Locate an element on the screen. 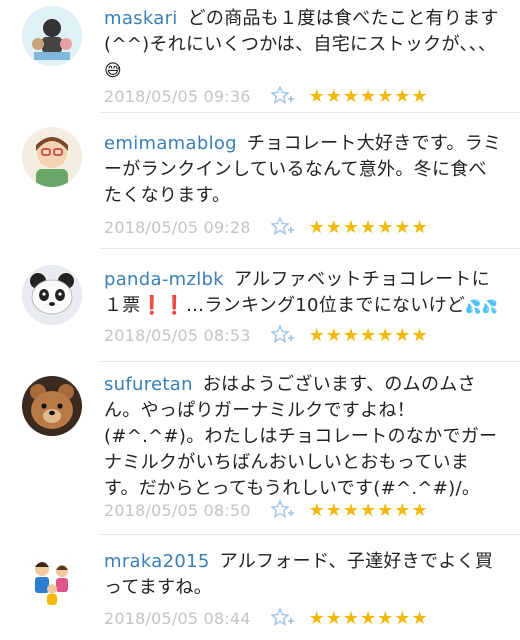  comment-meta: 2018/05/05 09:36 ★★★★★★★ is located at coordinates (266, 96).